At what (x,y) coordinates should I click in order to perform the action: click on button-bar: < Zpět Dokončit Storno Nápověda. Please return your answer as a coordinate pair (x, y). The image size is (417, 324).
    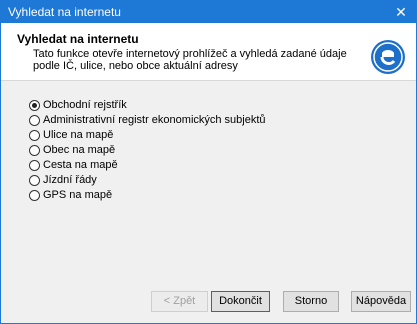
    Looking at the image, I should click on (208, 306).